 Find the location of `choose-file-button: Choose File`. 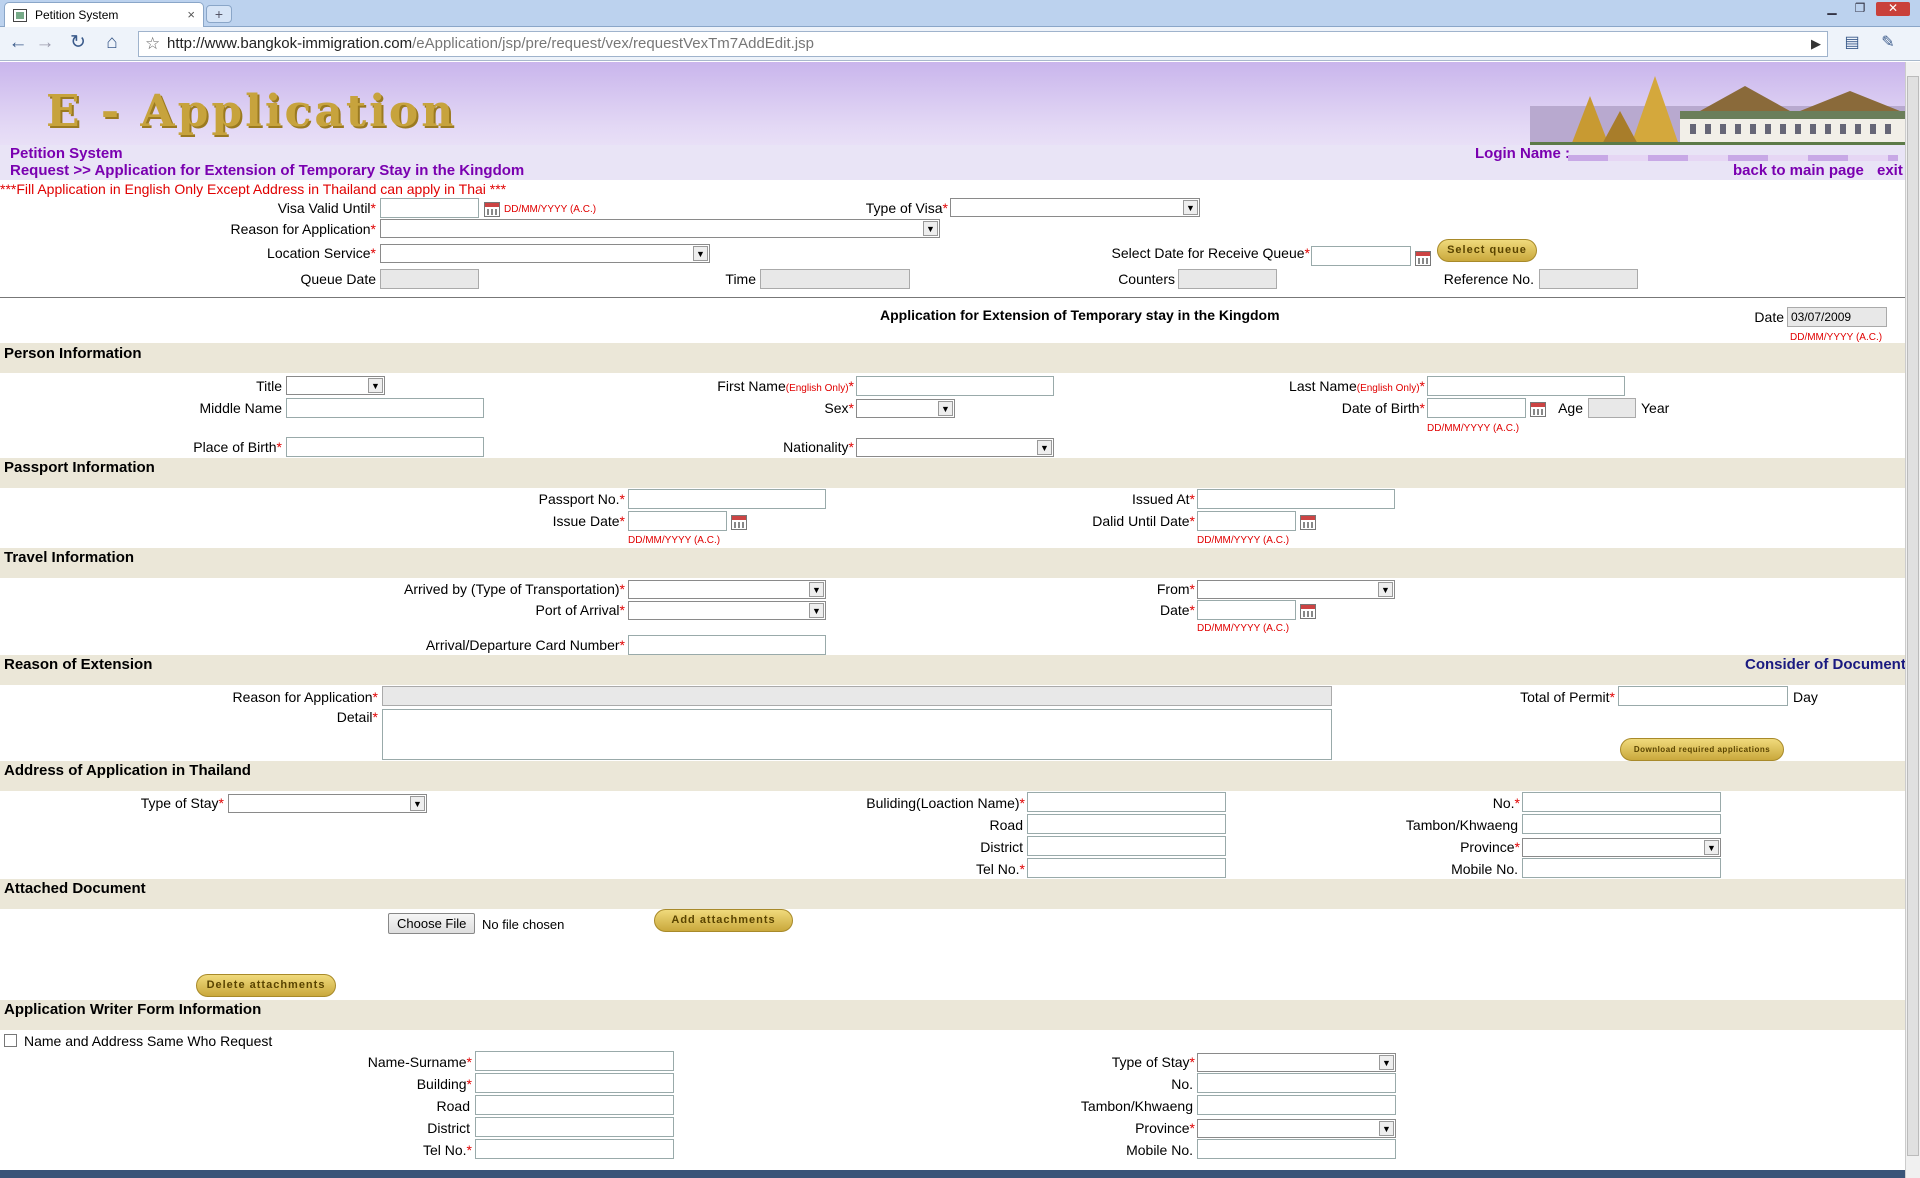

choose-file-button: Choose File is located at coordinates (432, 923).